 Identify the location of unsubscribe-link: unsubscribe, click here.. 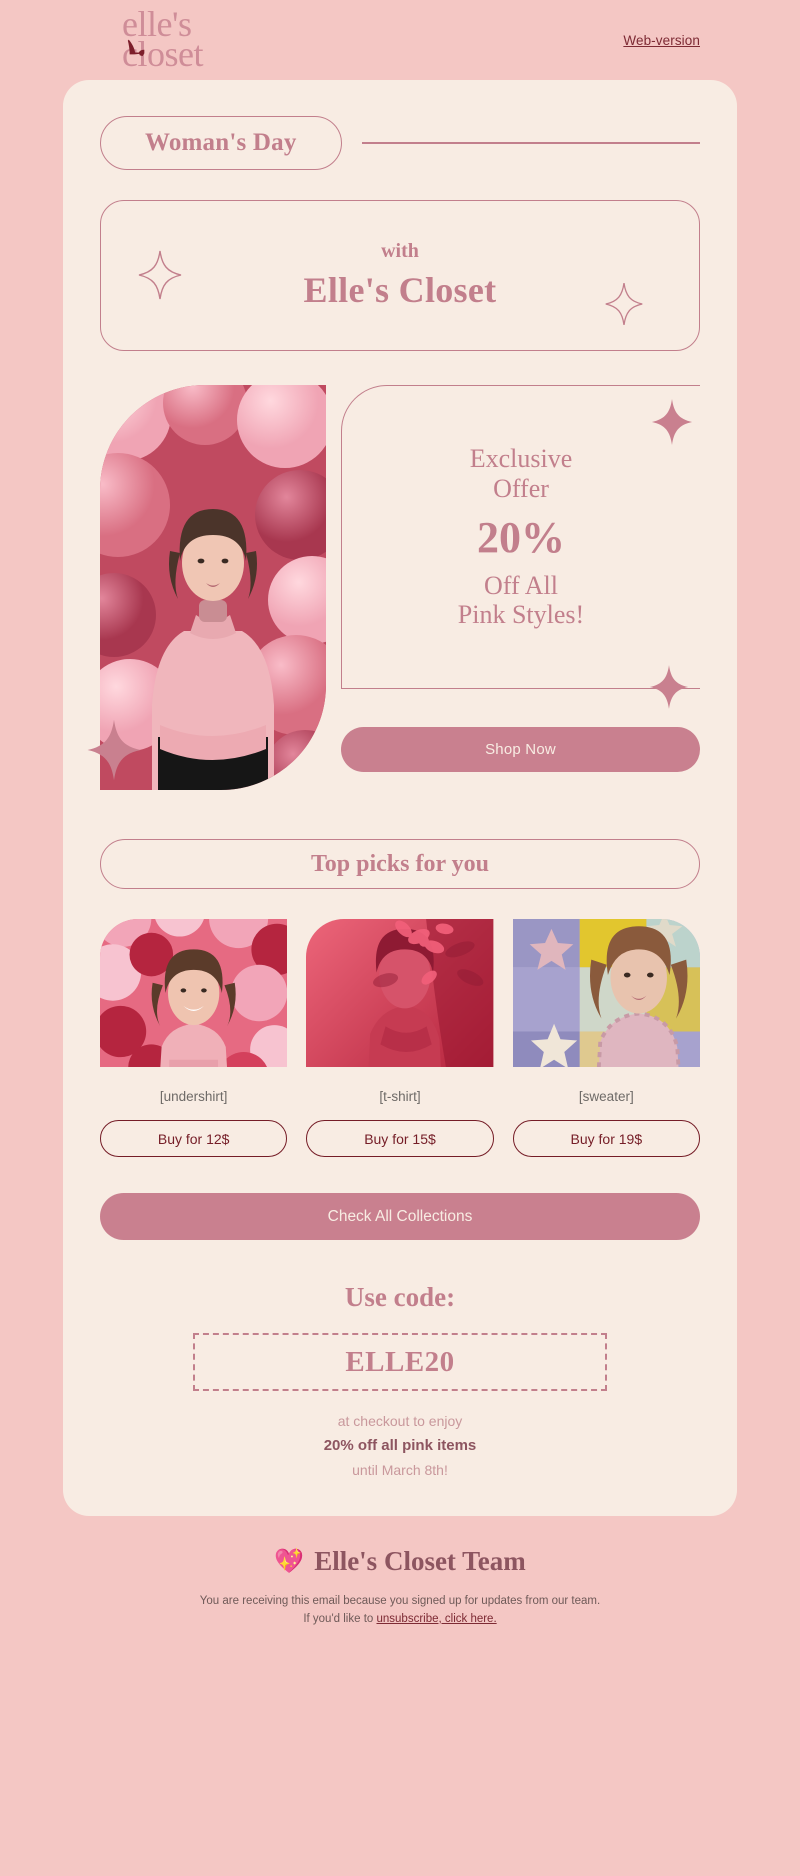
(436, 1619).